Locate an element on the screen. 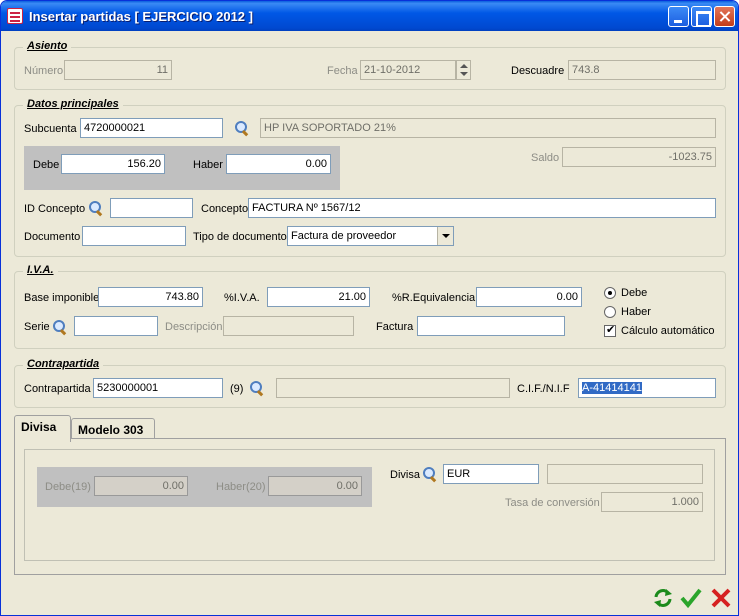  factura-input is located at coordinates (491, 326).